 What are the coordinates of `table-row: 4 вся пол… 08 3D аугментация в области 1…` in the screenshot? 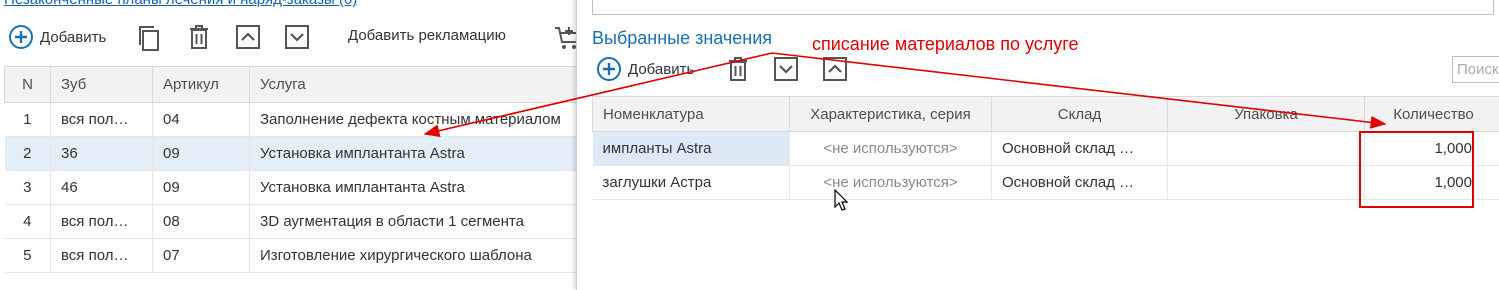 It's located at (292, 222).